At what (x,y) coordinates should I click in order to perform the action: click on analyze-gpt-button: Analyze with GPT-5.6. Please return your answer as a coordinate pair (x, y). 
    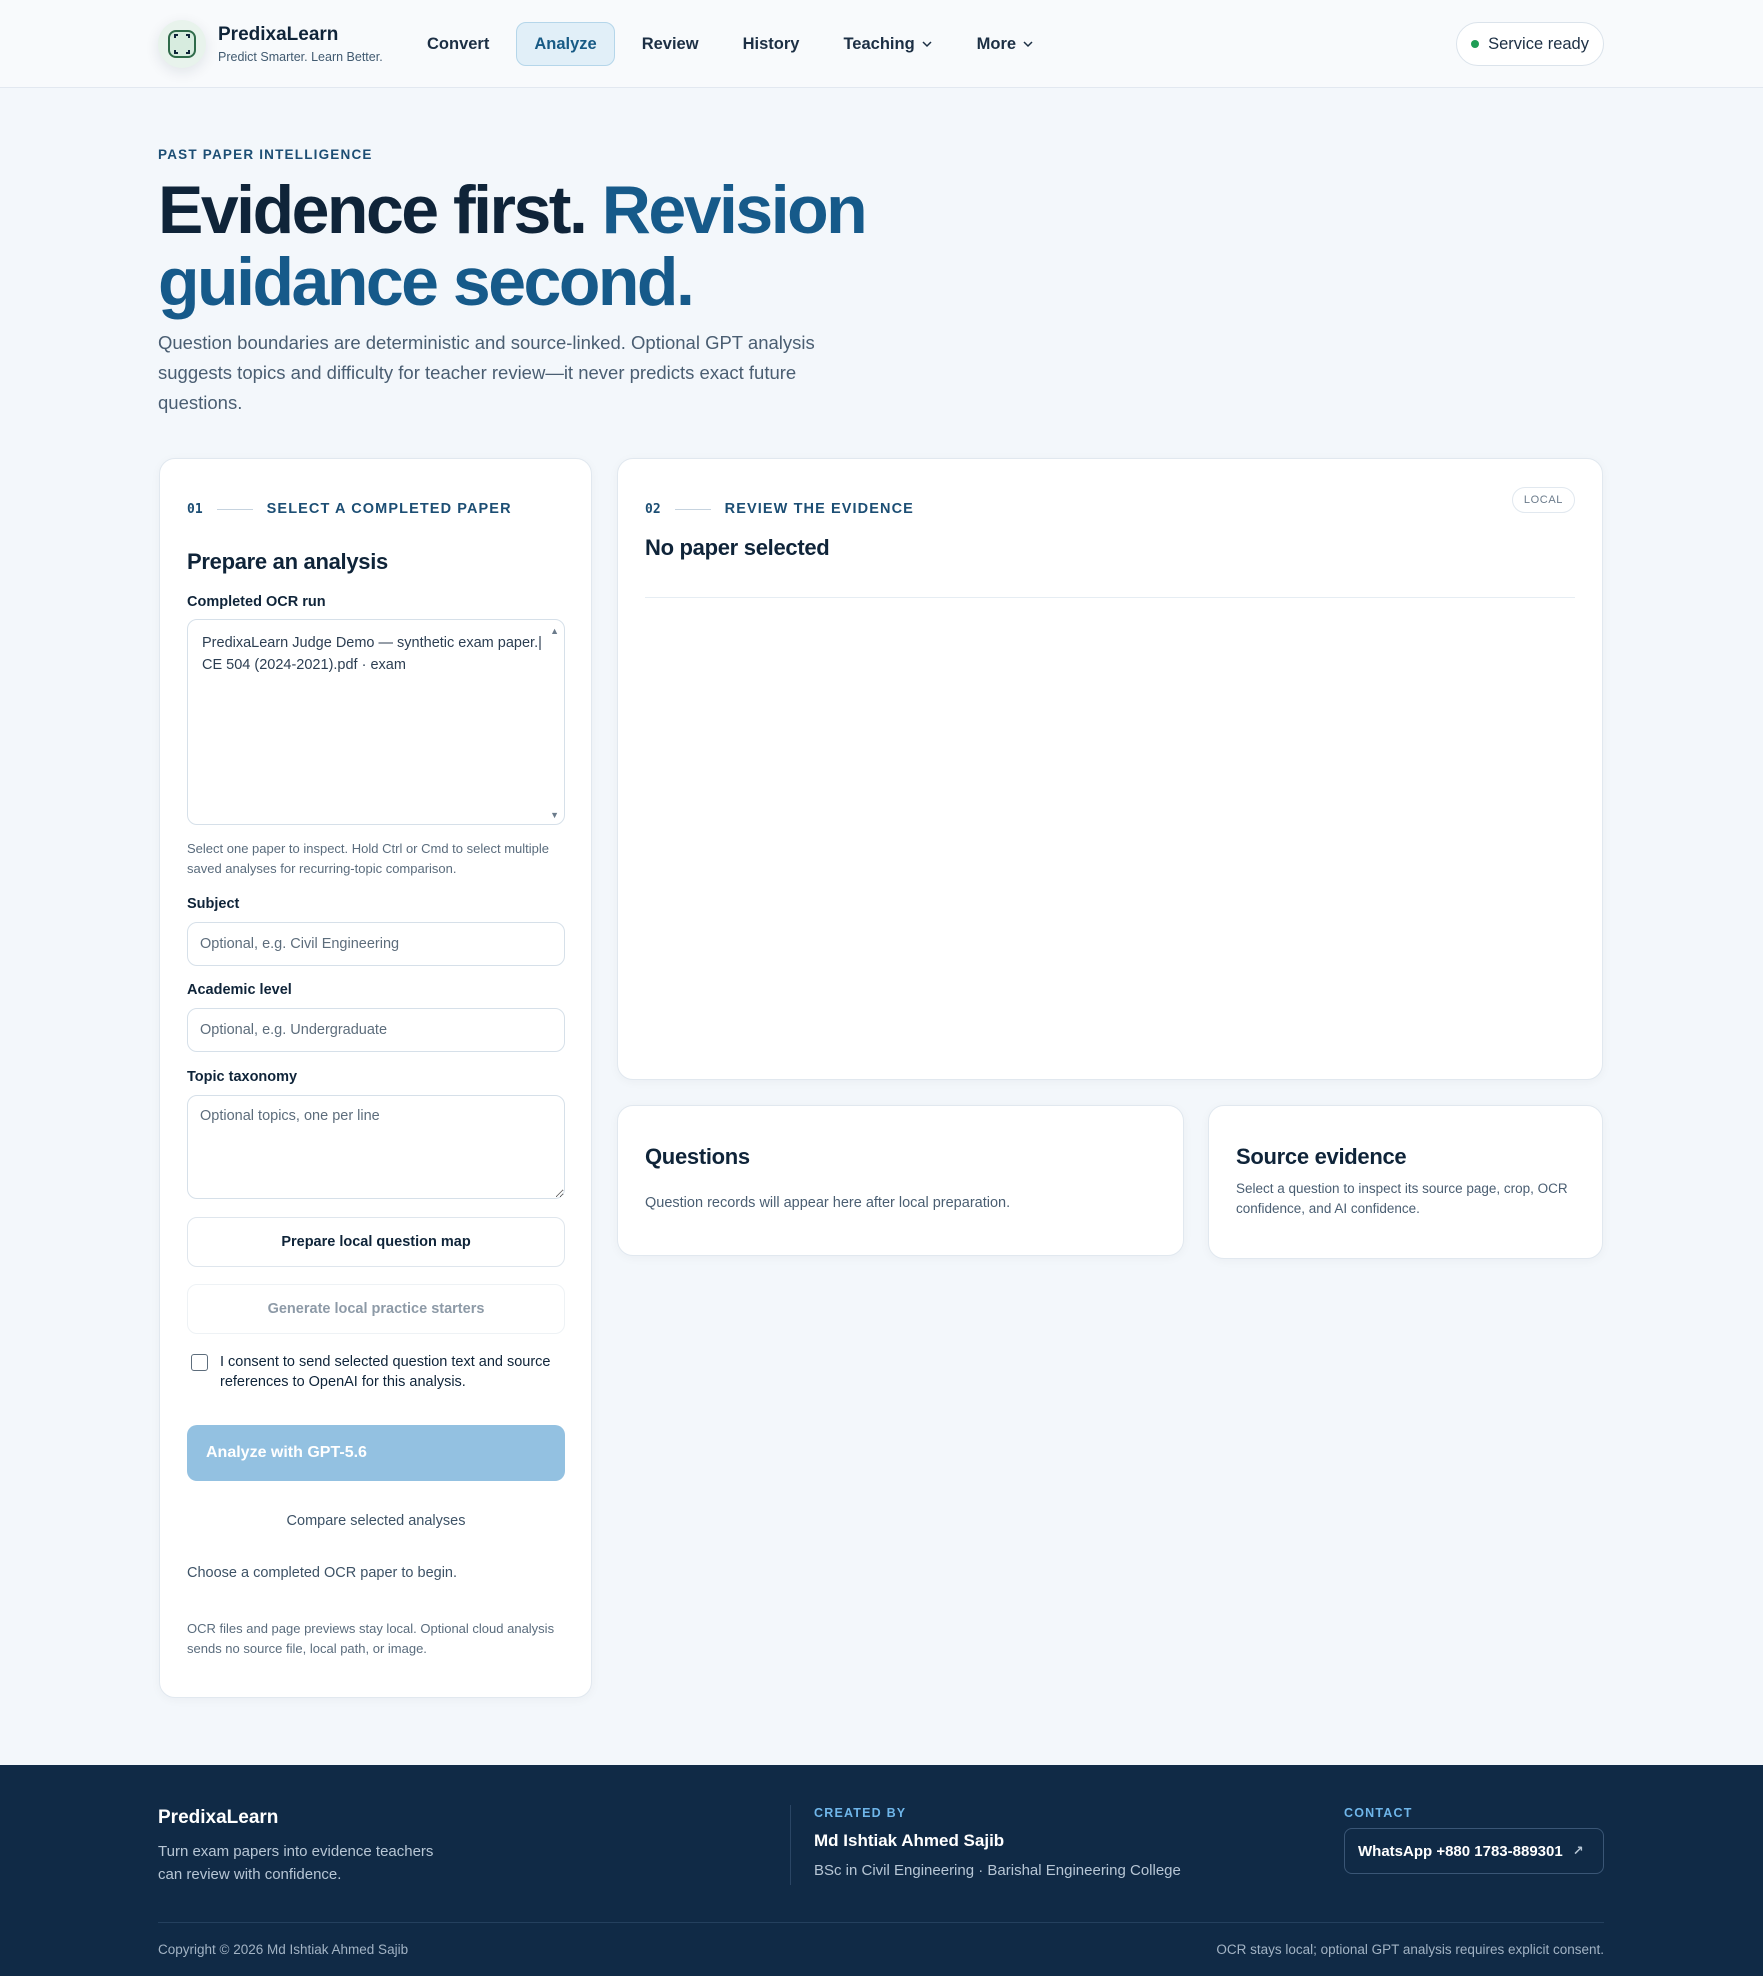
    Looking at the image, I should click on (376, 1453).